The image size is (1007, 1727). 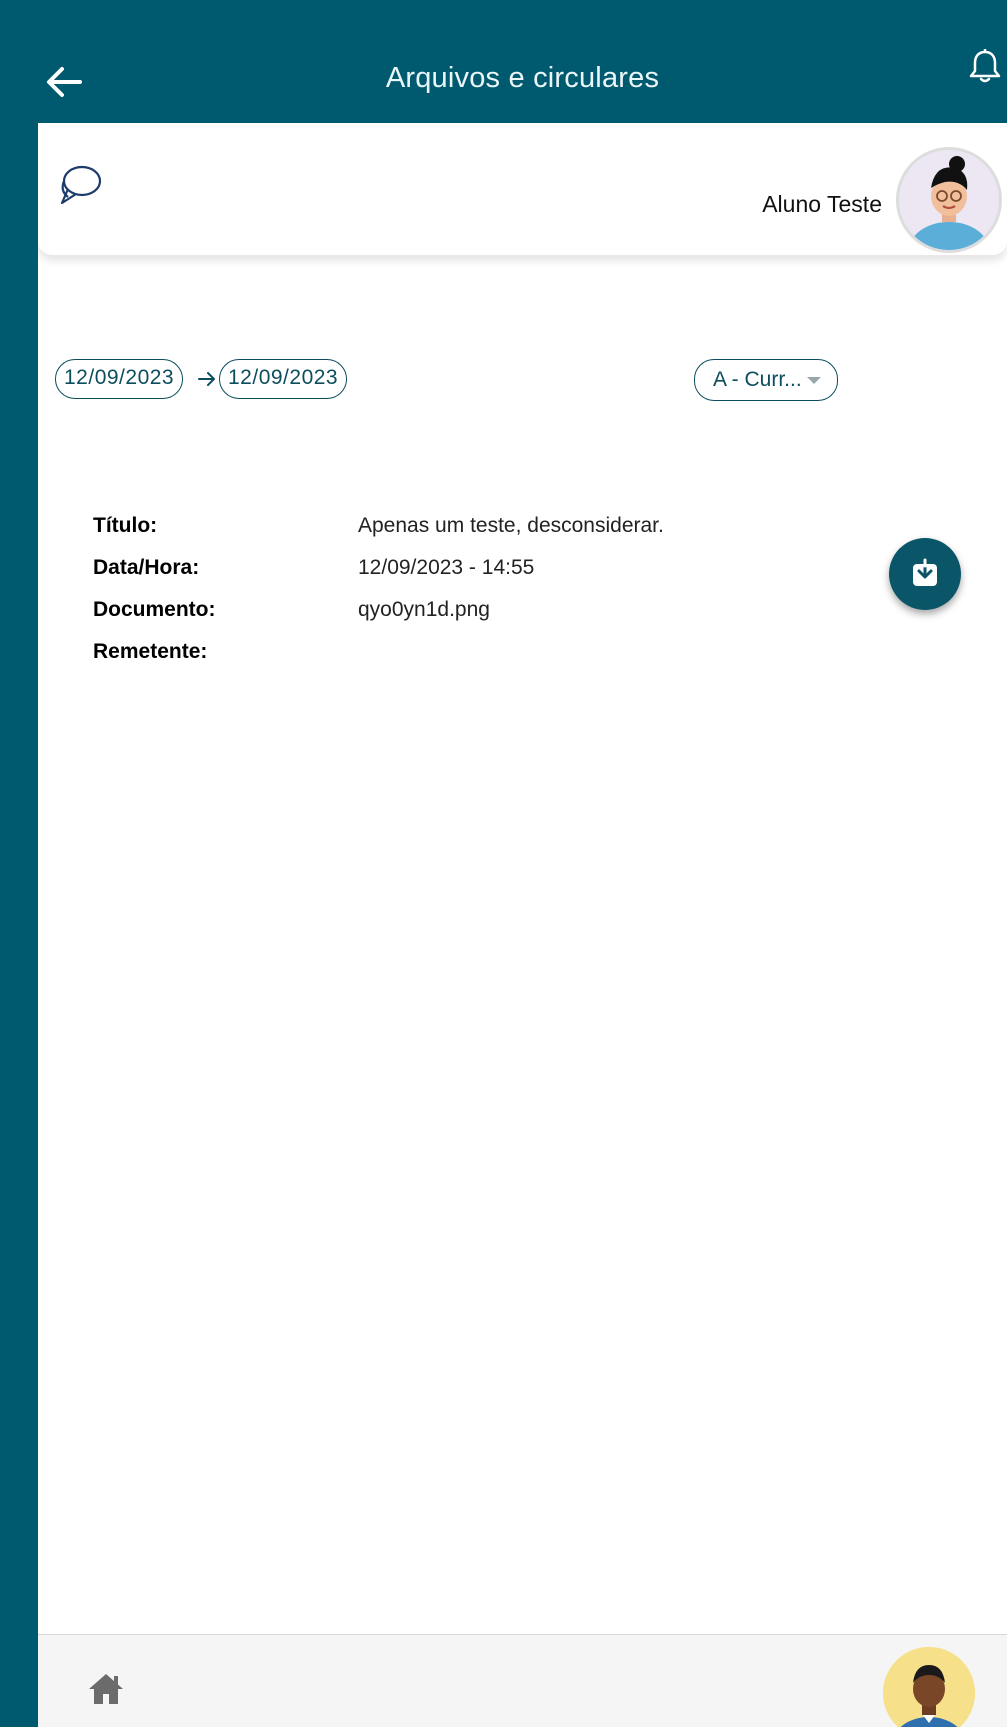 What do you see at coordinates (511, 525) in the screenshot?
I see `value-title: Apenas um teste, desconsiderar.` at bounding box center [511, 525].